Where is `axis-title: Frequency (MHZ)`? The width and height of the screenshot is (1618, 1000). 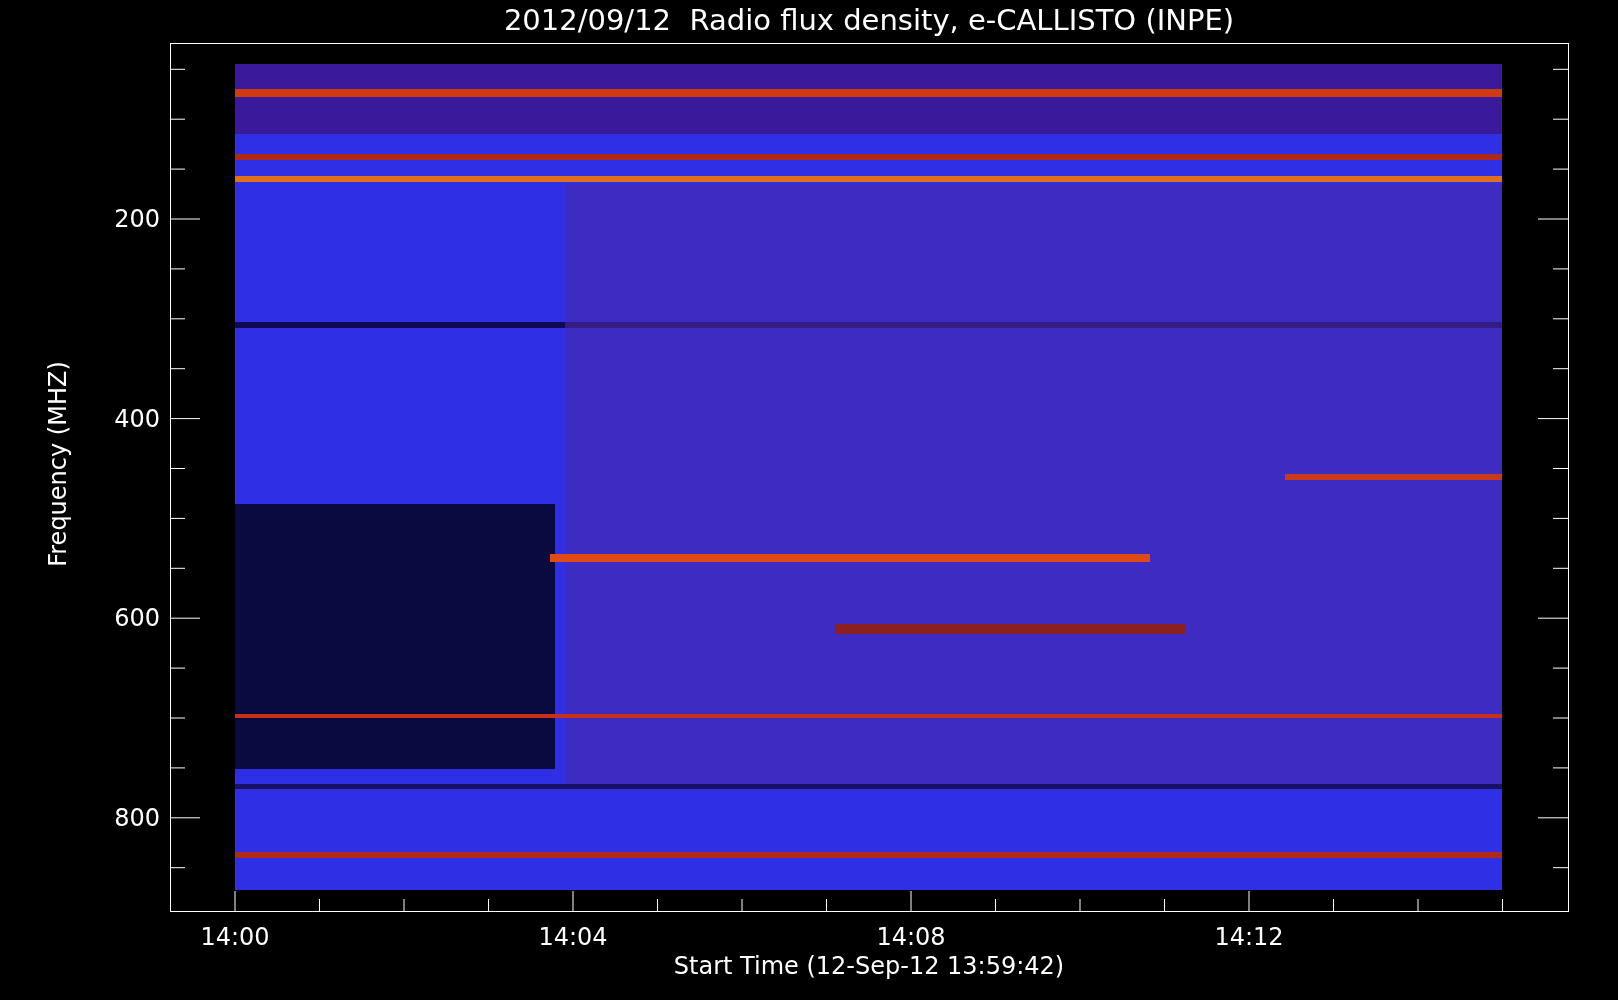
axis-title: Frequency (MHZ) is located at coordinates (58, 464).